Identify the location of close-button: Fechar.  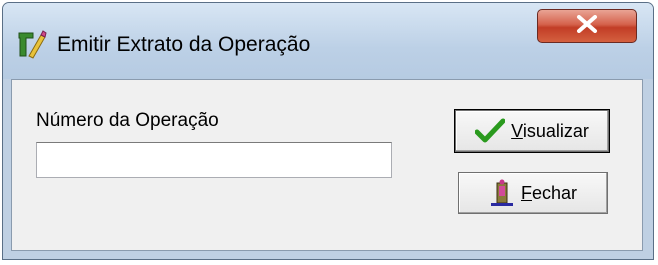
(533, 193).